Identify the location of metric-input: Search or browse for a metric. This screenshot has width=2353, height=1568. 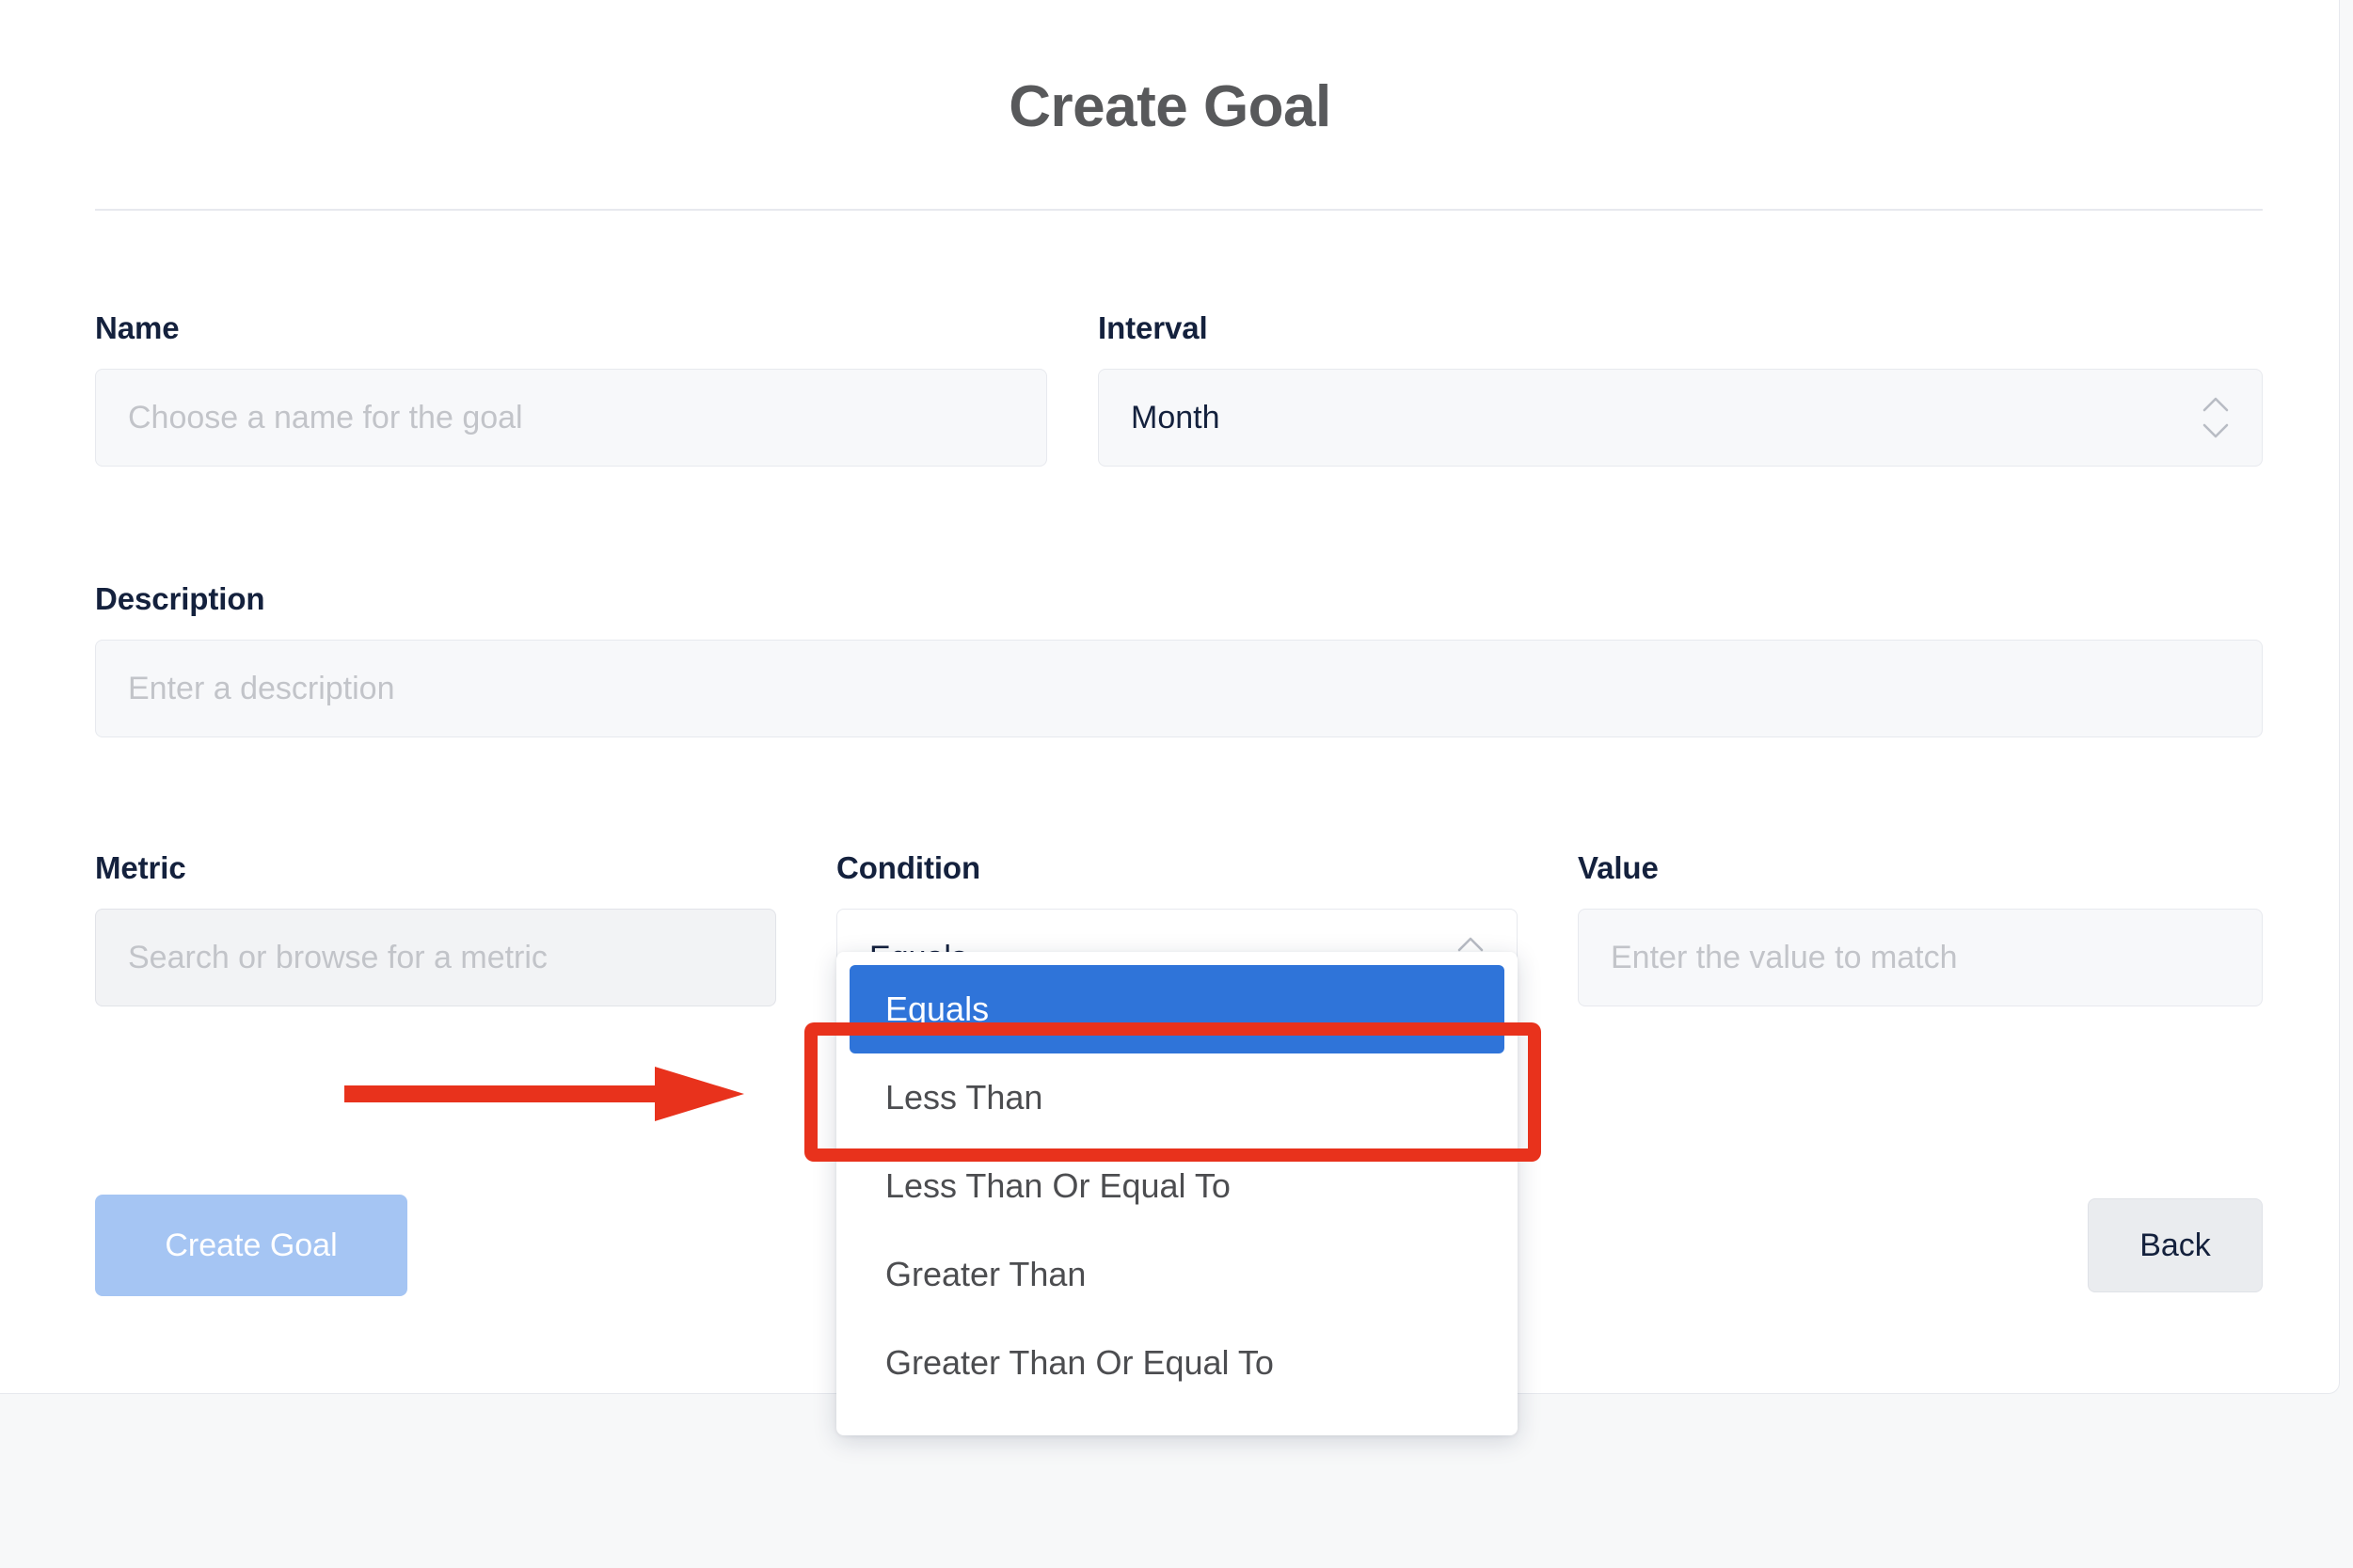
(435, 958).